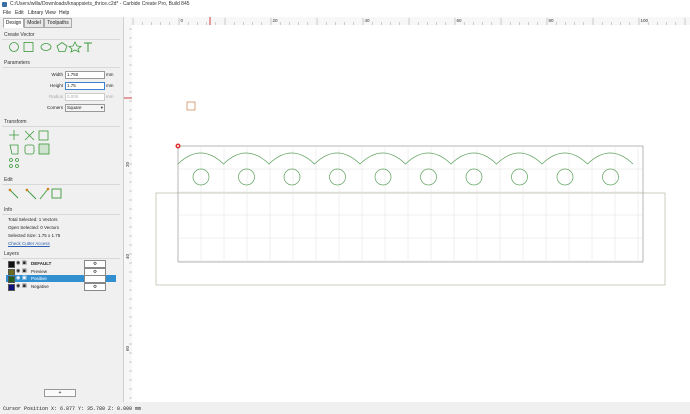 This screenshot has height=414, width=690. What do you see at coordinates (40, 286) in the screenshot?
I see `layer-name: Negative` at bounding box center [40, 286].